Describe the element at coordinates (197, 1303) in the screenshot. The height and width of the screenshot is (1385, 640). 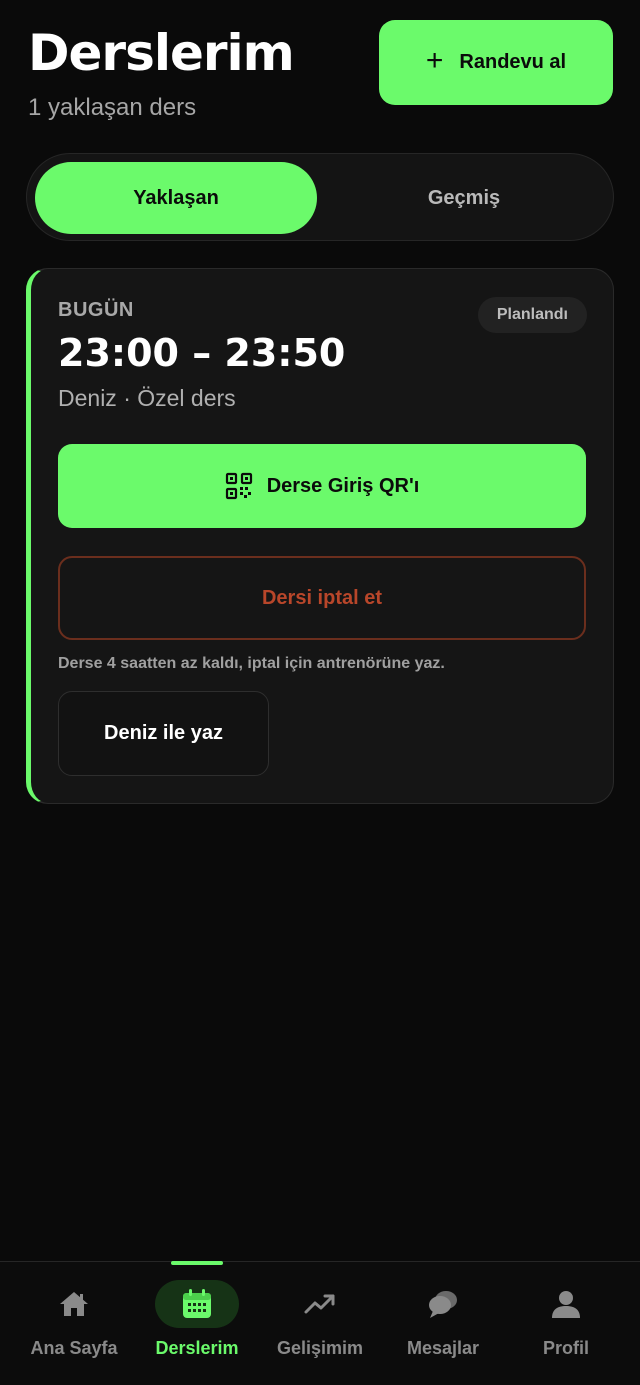
I see `calendar-icon` at that location.